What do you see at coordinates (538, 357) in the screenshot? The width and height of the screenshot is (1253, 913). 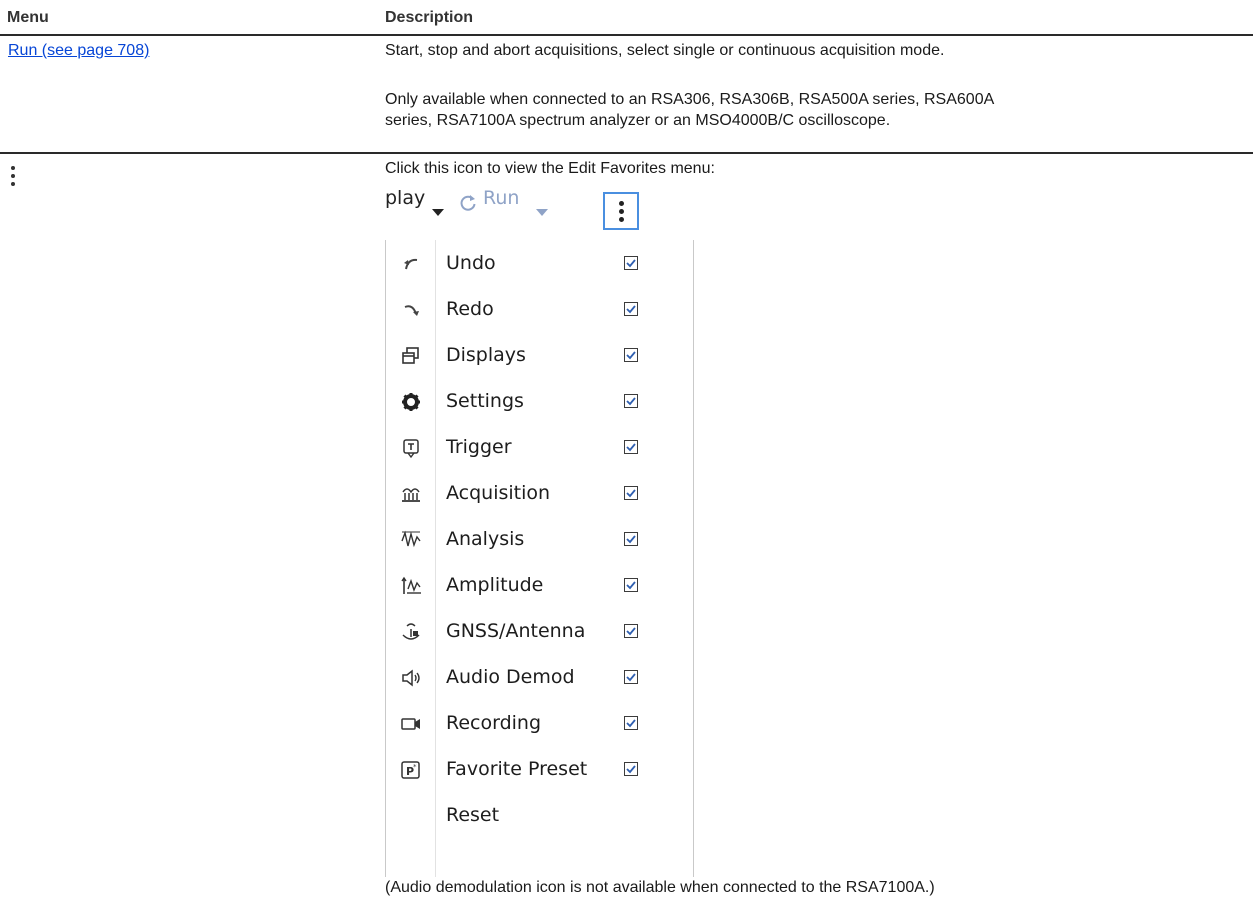 I see `menu-item-displays: Displays` at bounding box center [538, 357].